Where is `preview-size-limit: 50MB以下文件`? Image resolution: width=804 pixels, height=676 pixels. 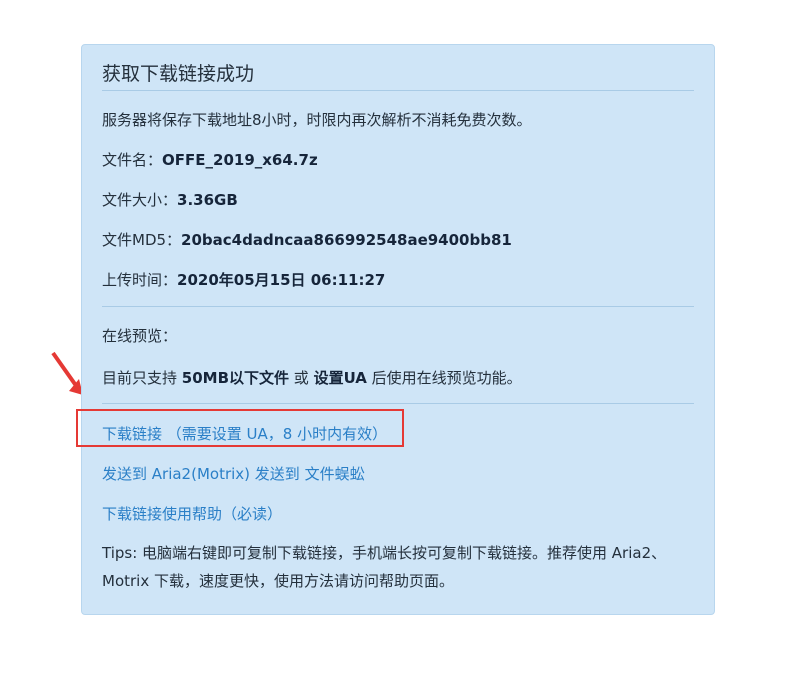
preview-size-limit: 50MB以下文件 is located at coordinates (235, 378).